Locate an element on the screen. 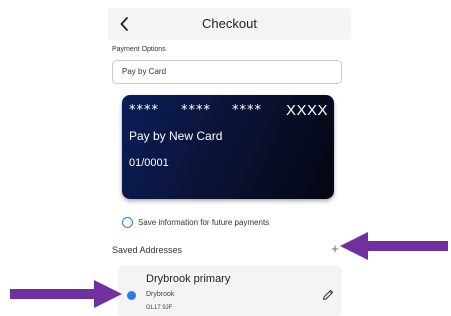 This screenshot has width=451, height=316. annotation-arrow-add is located at coordinates (394, 246).